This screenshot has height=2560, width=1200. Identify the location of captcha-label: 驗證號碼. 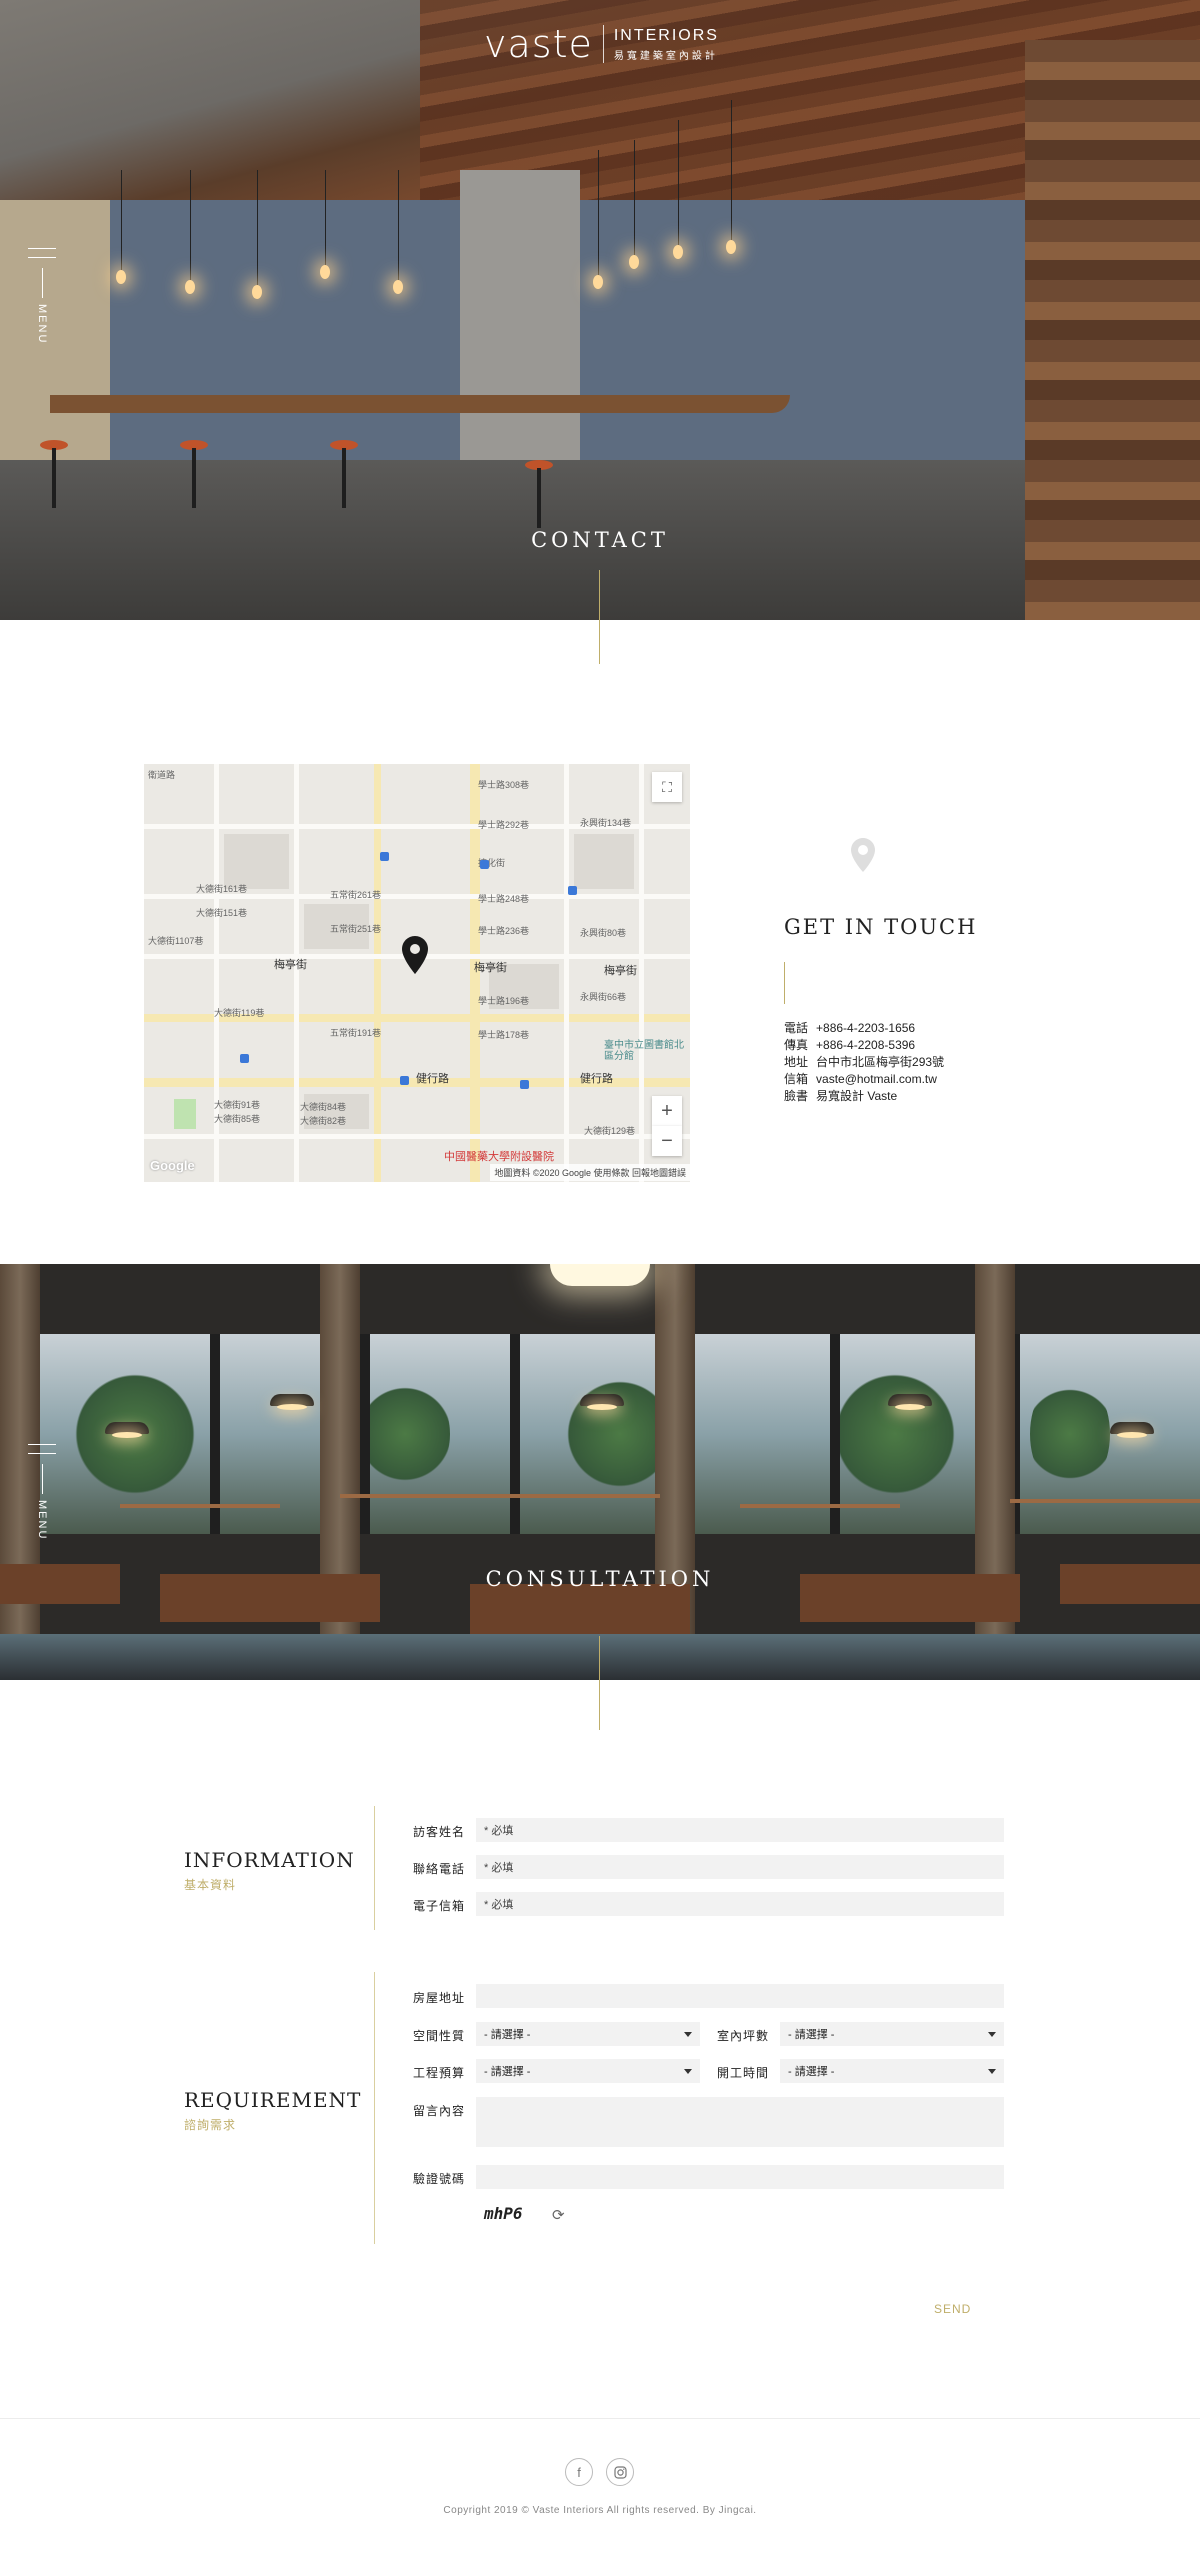
(439, 2179).